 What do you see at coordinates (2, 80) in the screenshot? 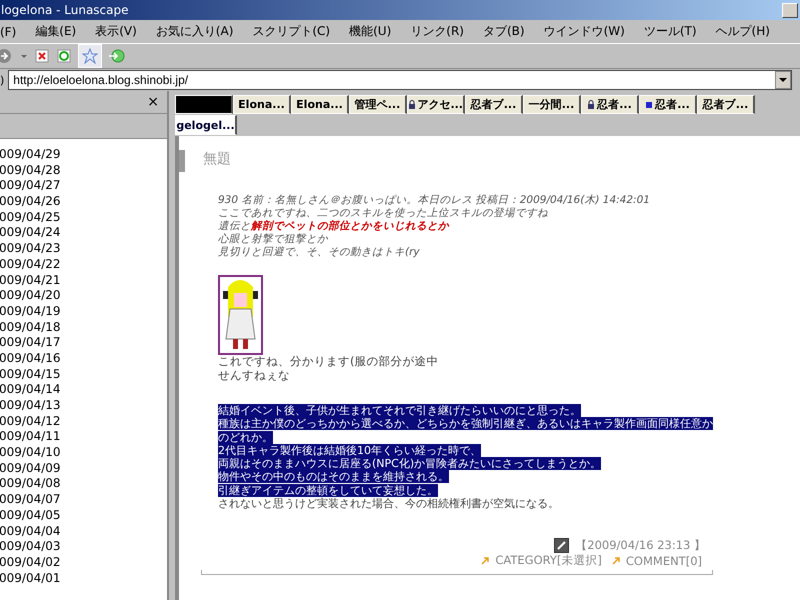
I see `address-label: )` at bounding box center [2, 80].